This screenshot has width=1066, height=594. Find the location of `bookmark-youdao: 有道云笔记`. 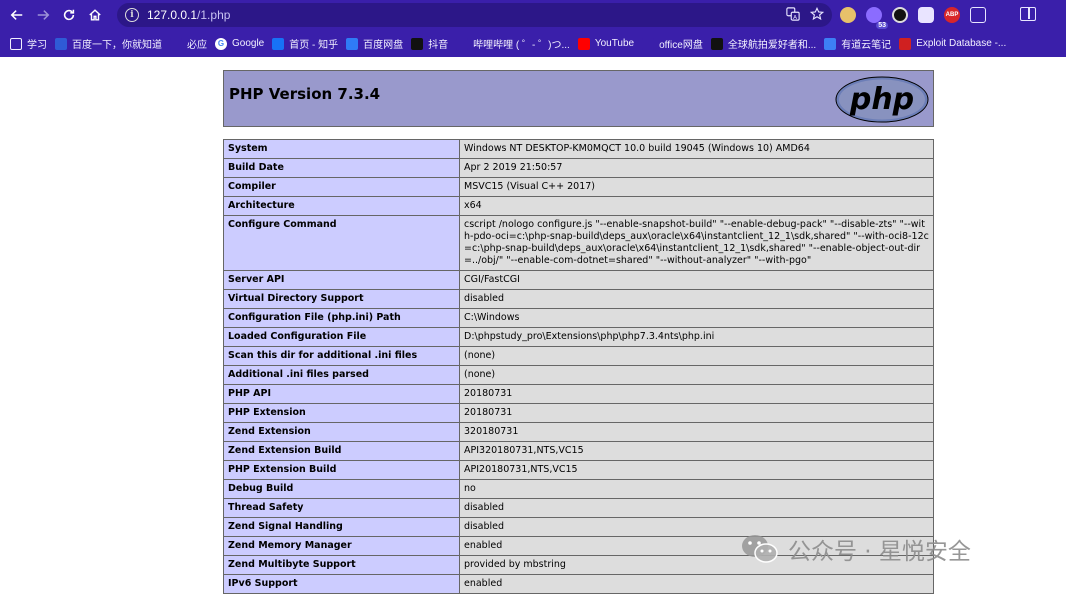

bookmark-youdao: 有道云笔记 is located at coordinates (859, 44).